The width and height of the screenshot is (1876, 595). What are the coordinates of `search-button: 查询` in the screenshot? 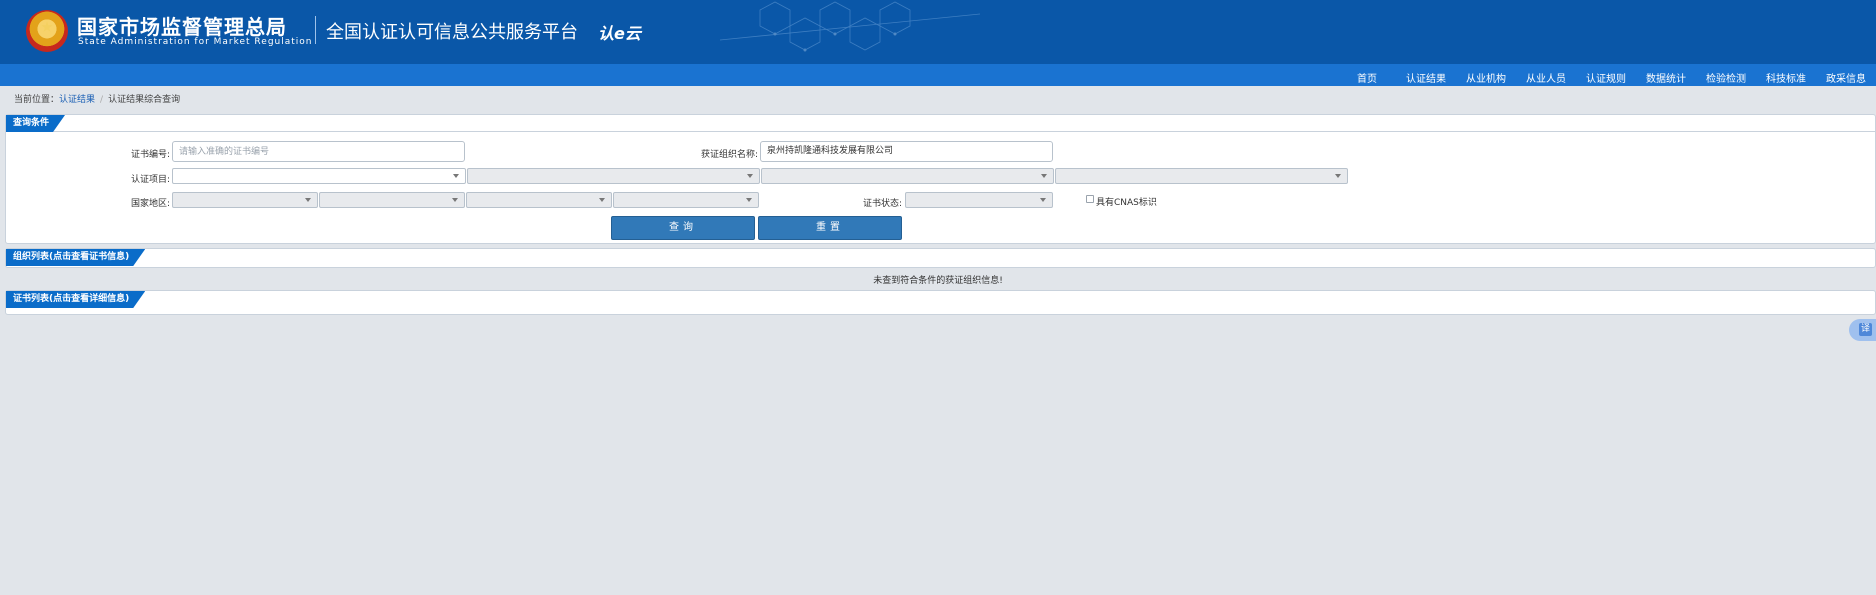 It's located at (683, 228).